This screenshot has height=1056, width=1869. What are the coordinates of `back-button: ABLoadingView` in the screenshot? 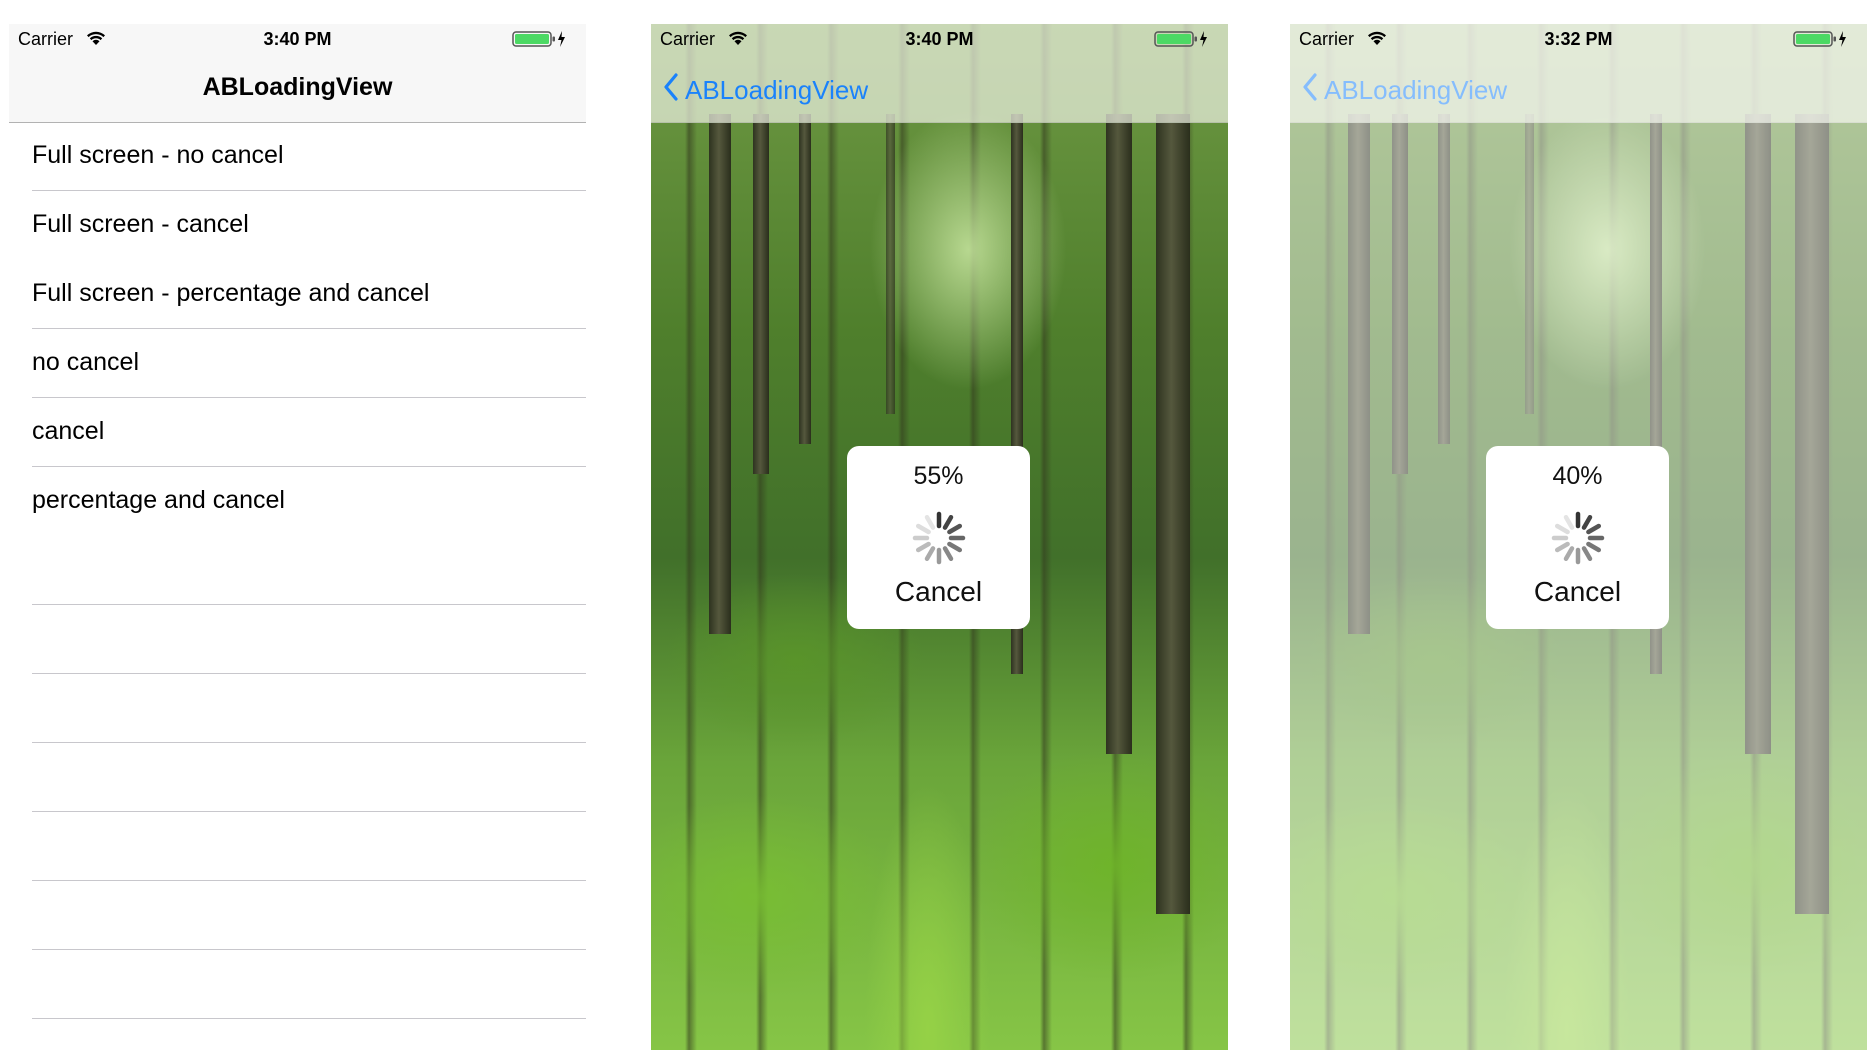 It's located at (765, 90).